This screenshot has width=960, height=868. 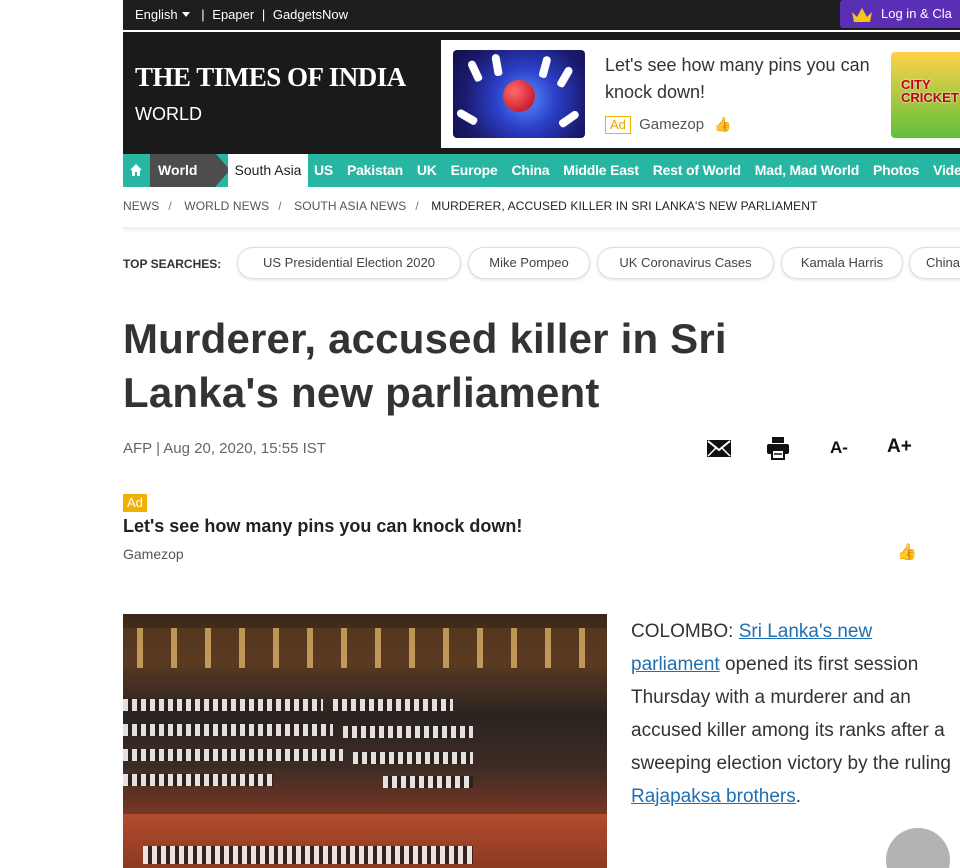 I want to click on login-label: Log in & Cla, so click(x=916, y=13).